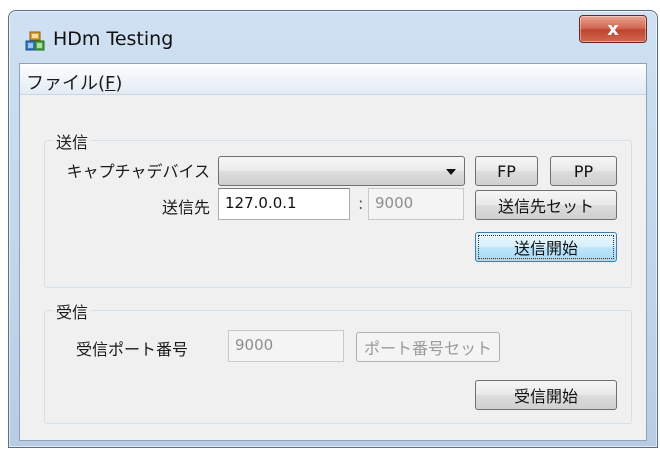 The height and width of the screenshot is (450, 660). What do you see at coordinates (132, 349) in the screenshot?
I see `receive-port-label: 受信ポート番号` at bounding box center [132, 349].